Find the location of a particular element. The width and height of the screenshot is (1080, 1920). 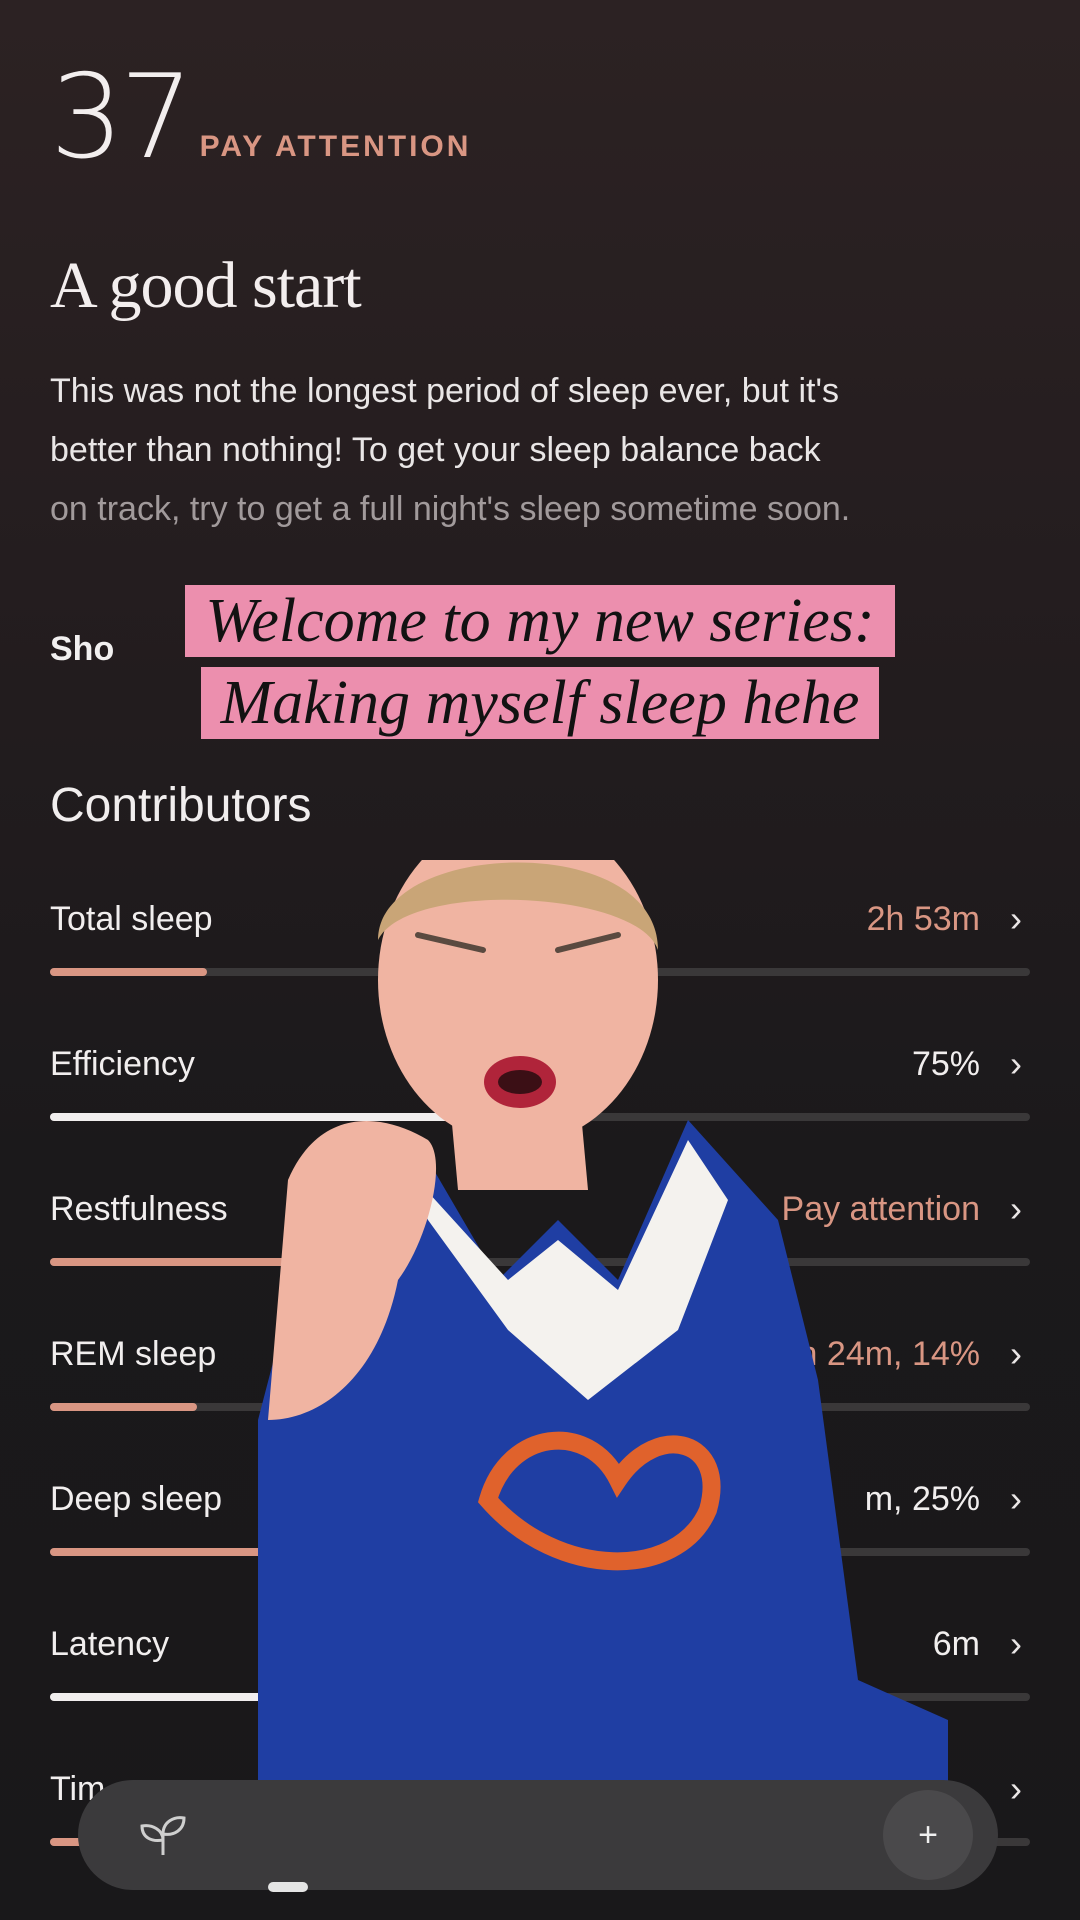

sprout-icon is located at coordinates (163, 1835).